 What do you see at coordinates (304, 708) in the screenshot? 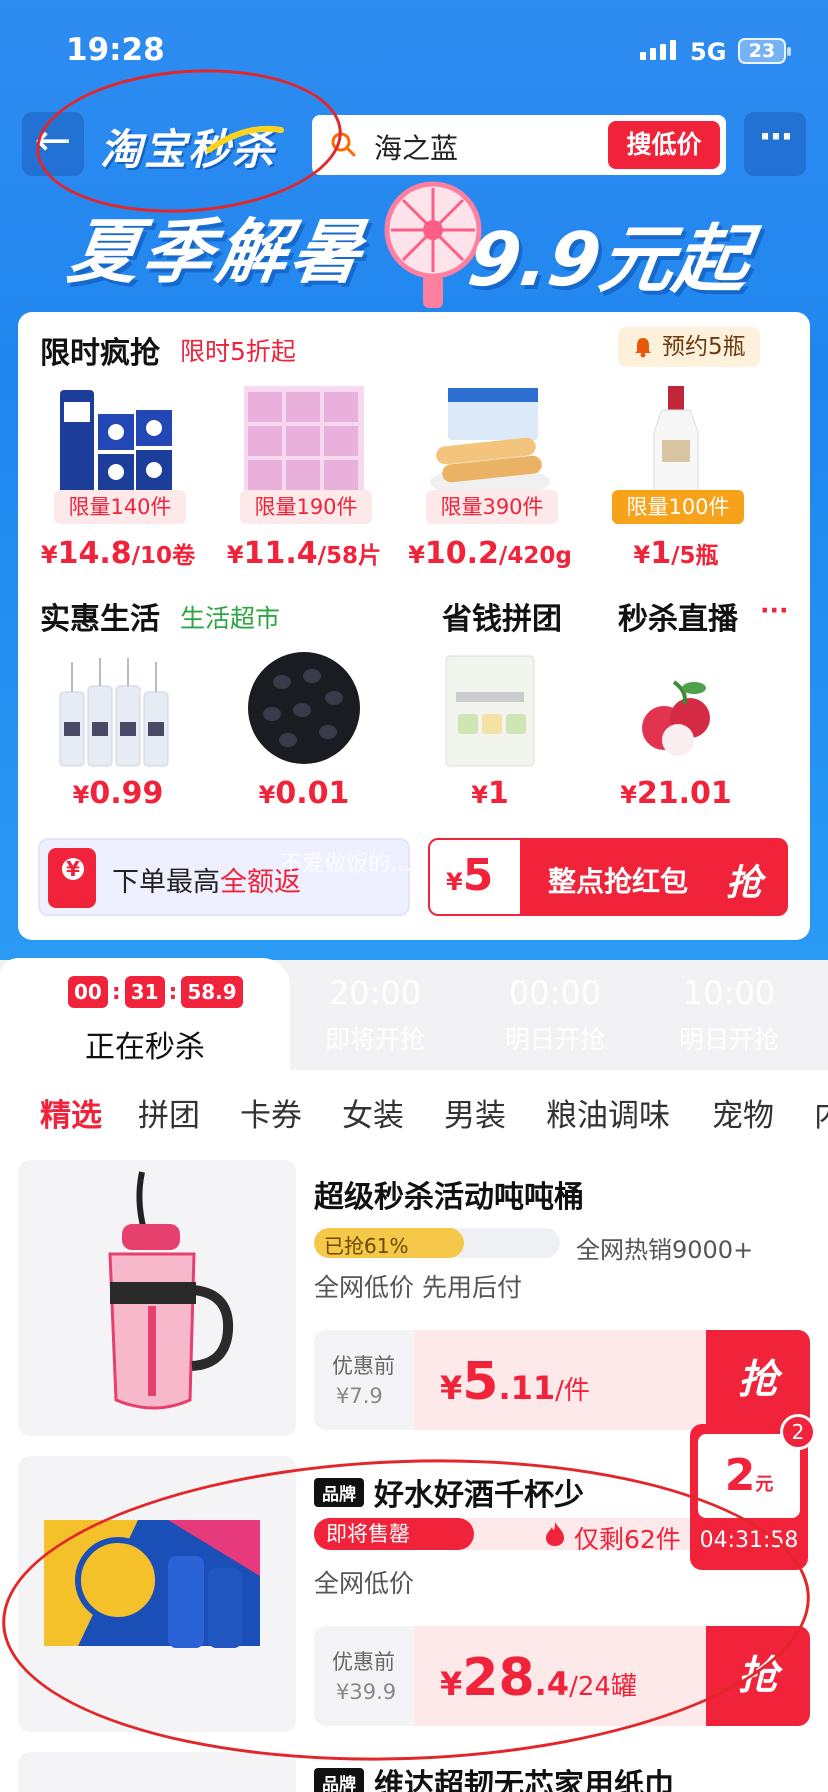
I see `black-beans-image` at bounding box center [304, 708].